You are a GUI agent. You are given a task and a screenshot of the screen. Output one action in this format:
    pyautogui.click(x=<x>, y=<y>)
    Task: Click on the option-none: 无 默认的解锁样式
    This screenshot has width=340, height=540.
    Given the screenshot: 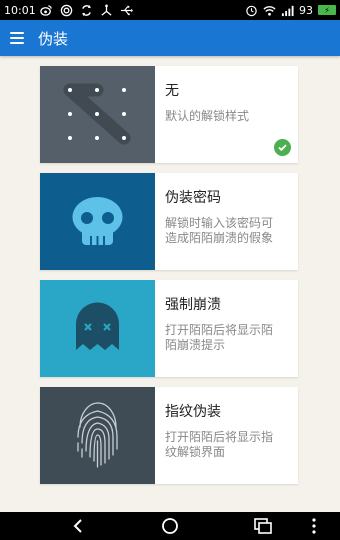 What is the action you would take?
    pyautogui.click(x=169, y=114)
    